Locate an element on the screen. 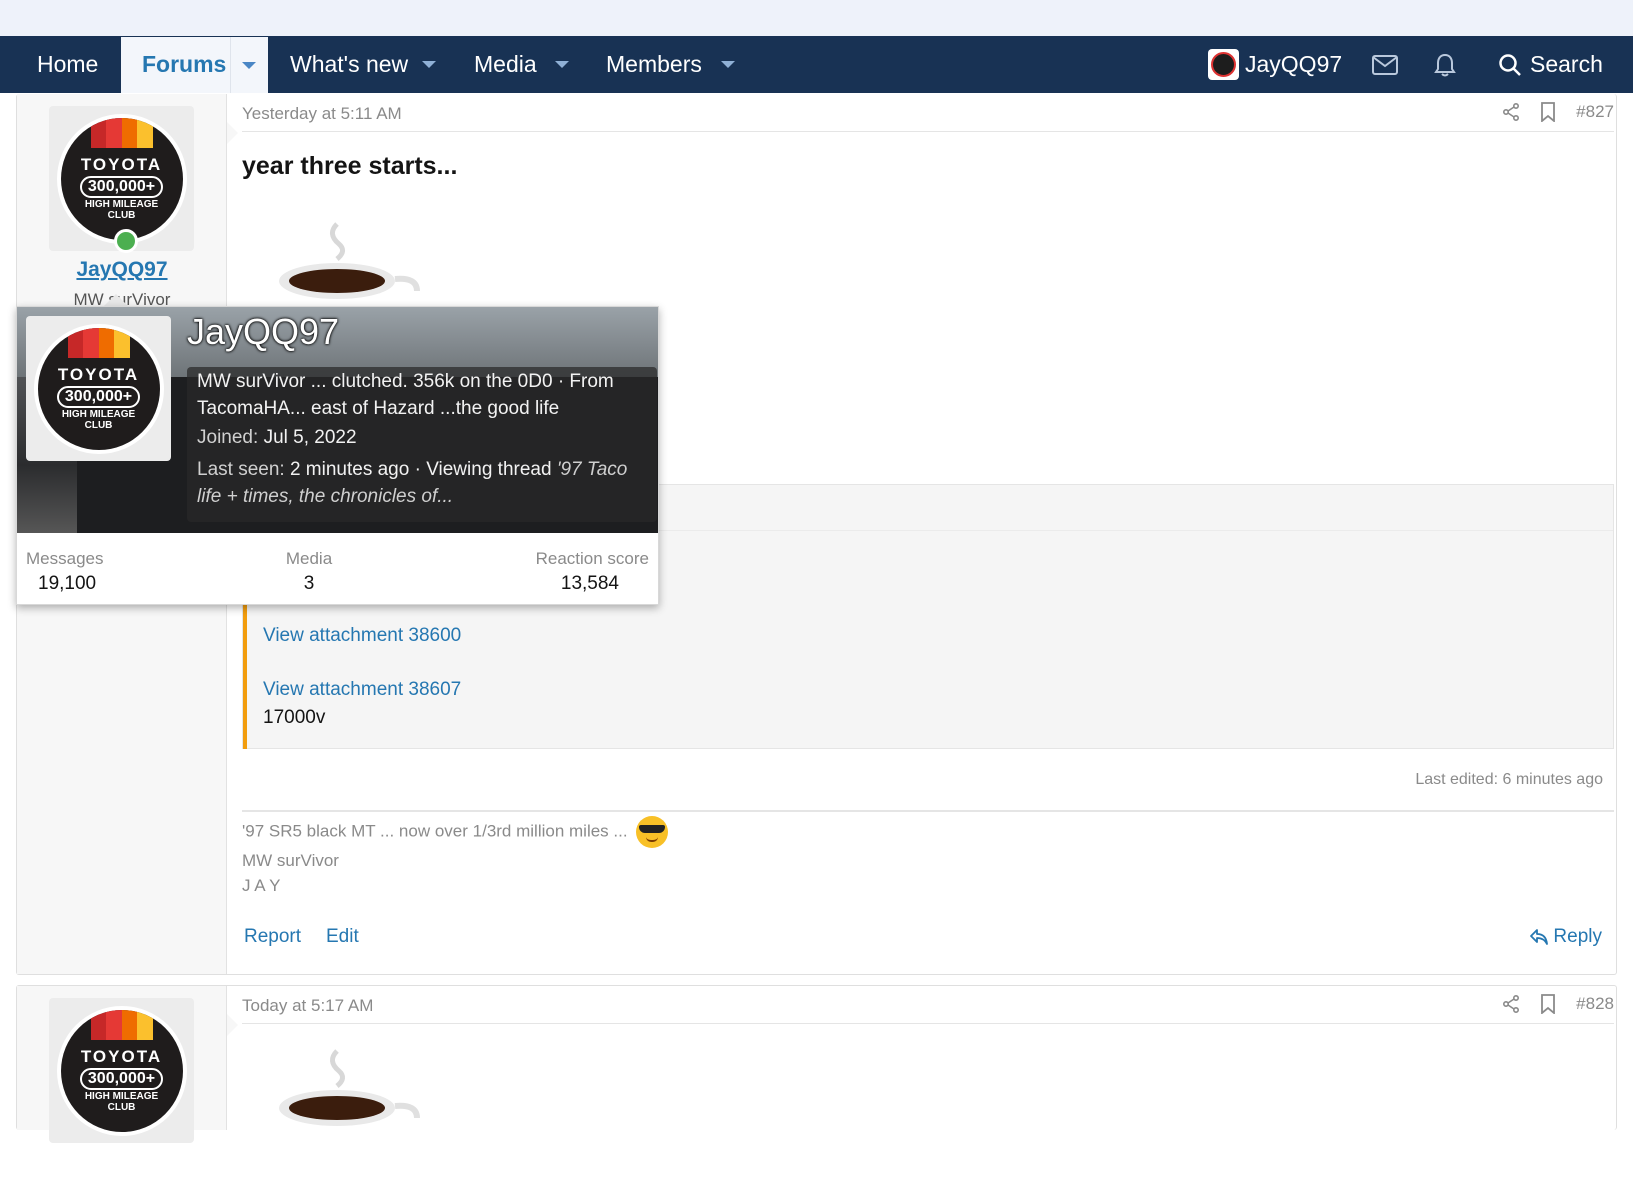 The height and width of the screenshot is (1200, 1633). post-date: Yesterday at 5:11 AM is located at coordinates (322, 114).